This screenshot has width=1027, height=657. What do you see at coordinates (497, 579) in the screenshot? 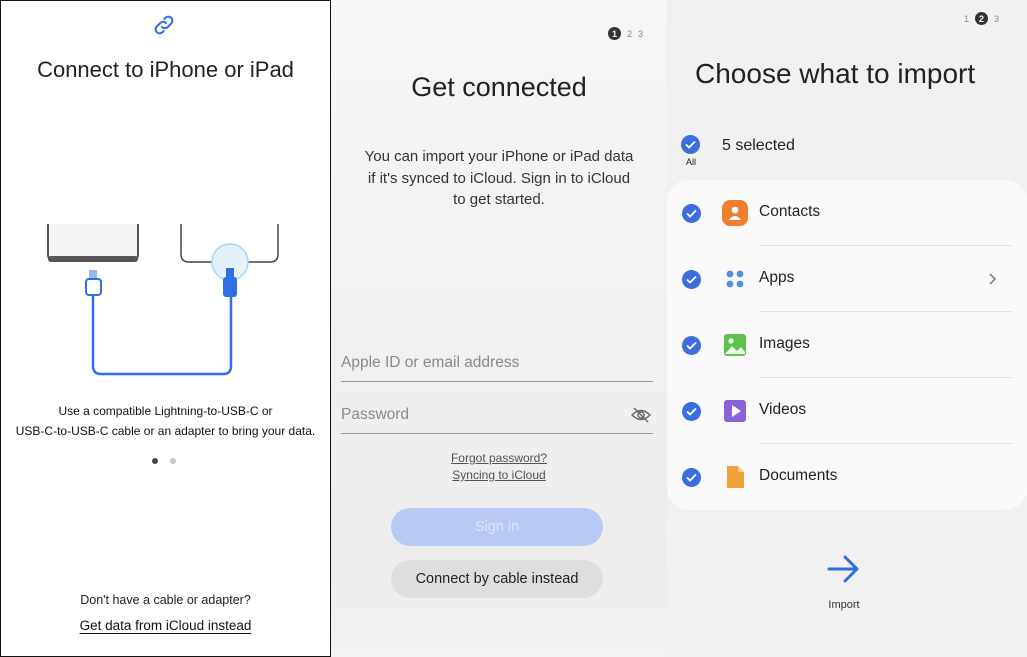
I see `connect-cable-button: Connect by cable instead` at bounding box center [497, 579].